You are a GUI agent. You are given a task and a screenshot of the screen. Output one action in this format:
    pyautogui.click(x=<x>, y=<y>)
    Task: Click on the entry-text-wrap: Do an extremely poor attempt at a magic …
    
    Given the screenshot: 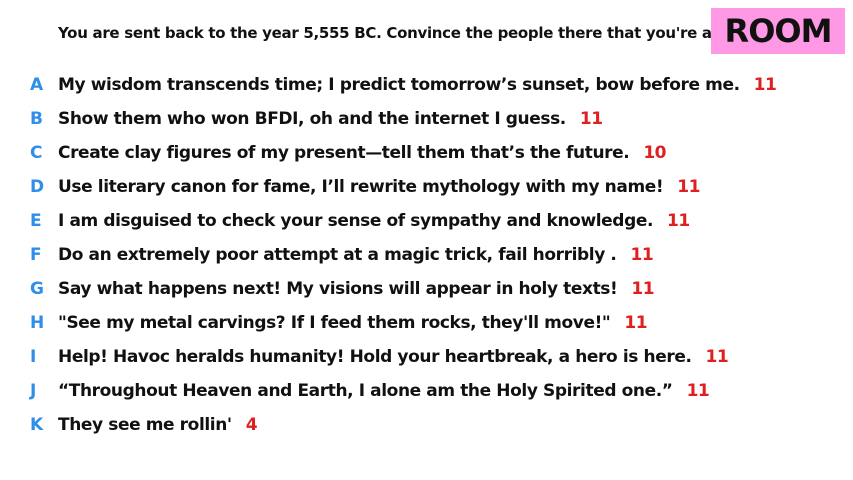 What is the action you would take?
    pyautogui.click(x=356, y=255)
    